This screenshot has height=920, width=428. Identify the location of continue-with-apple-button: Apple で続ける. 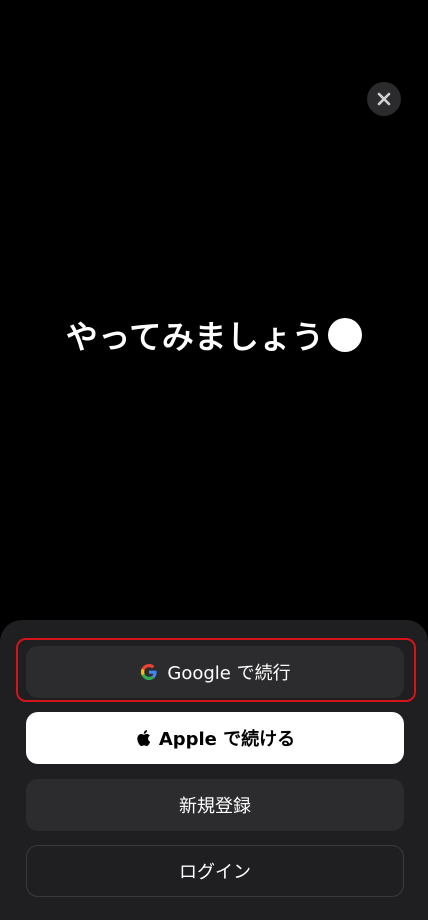
(215, 738).